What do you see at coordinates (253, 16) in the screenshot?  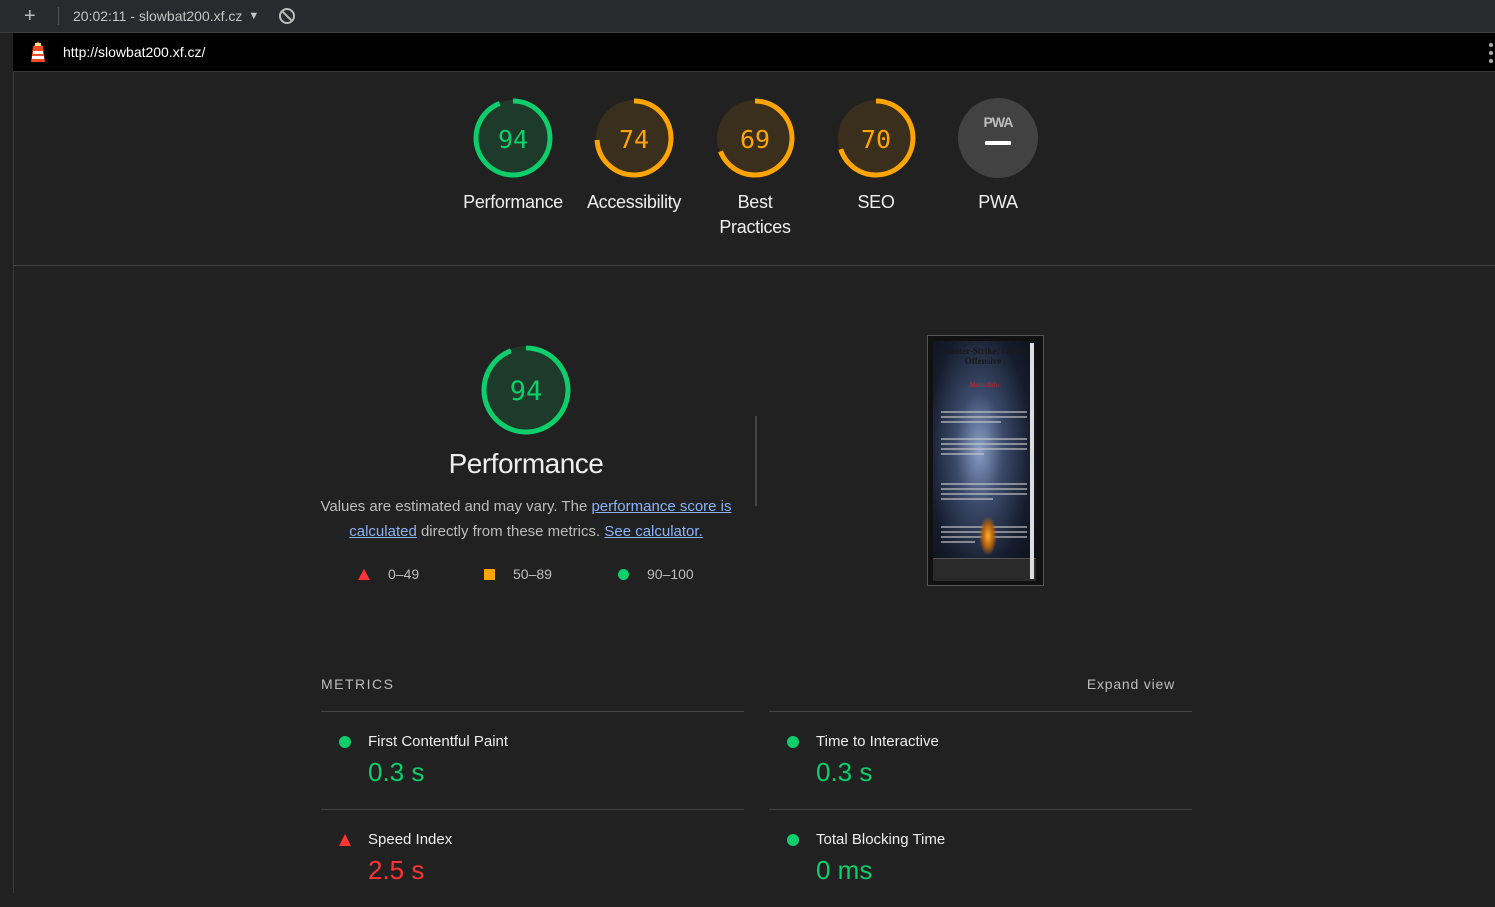 I see `dropdown-caret-icon: ▼` at bounding box center [253, 16].